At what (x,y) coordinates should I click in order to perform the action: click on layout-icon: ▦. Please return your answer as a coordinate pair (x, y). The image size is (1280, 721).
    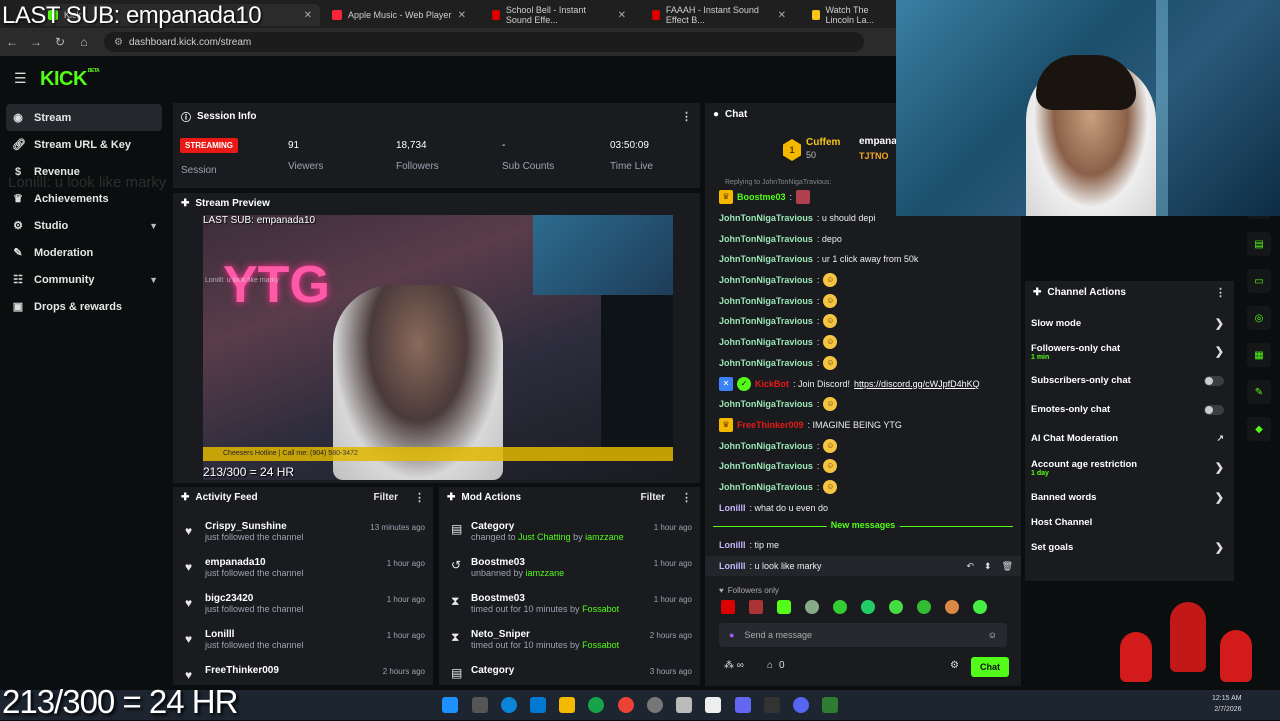
    Looking at the image, I should click on (1259, 355).